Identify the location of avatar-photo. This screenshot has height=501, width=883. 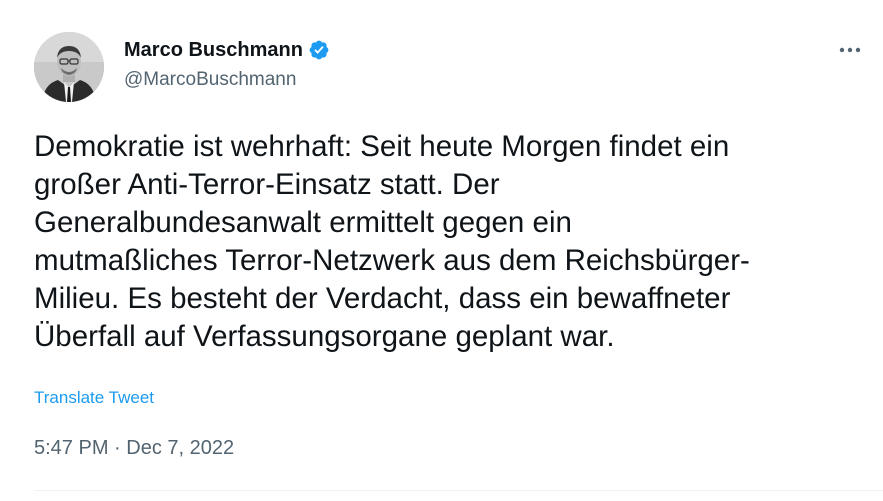
(69, 67).